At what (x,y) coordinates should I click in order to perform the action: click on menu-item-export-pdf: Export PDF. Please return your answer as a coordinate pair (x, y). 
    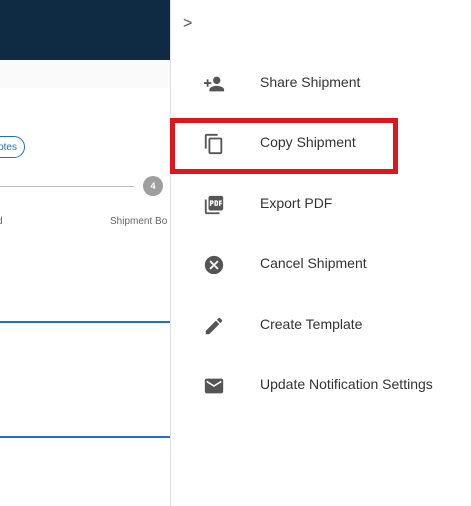
    Looking at the image, I should click on (321, 204).